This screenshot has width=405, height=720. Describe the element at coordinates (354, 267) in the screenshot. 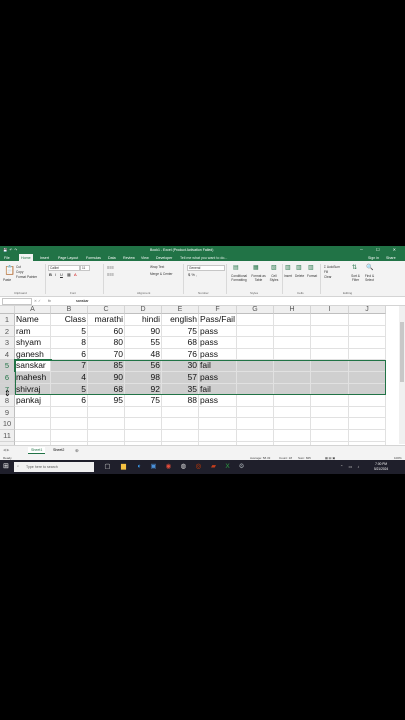

I see `sort-filter-icon: ⇅` at that location.